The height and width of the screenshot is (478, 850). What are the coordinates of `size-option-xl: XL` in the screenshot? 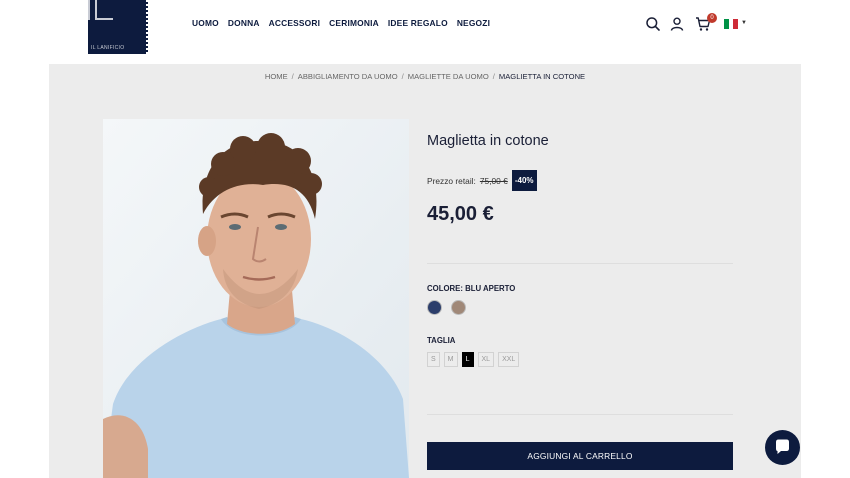 It's located at (486, 359).